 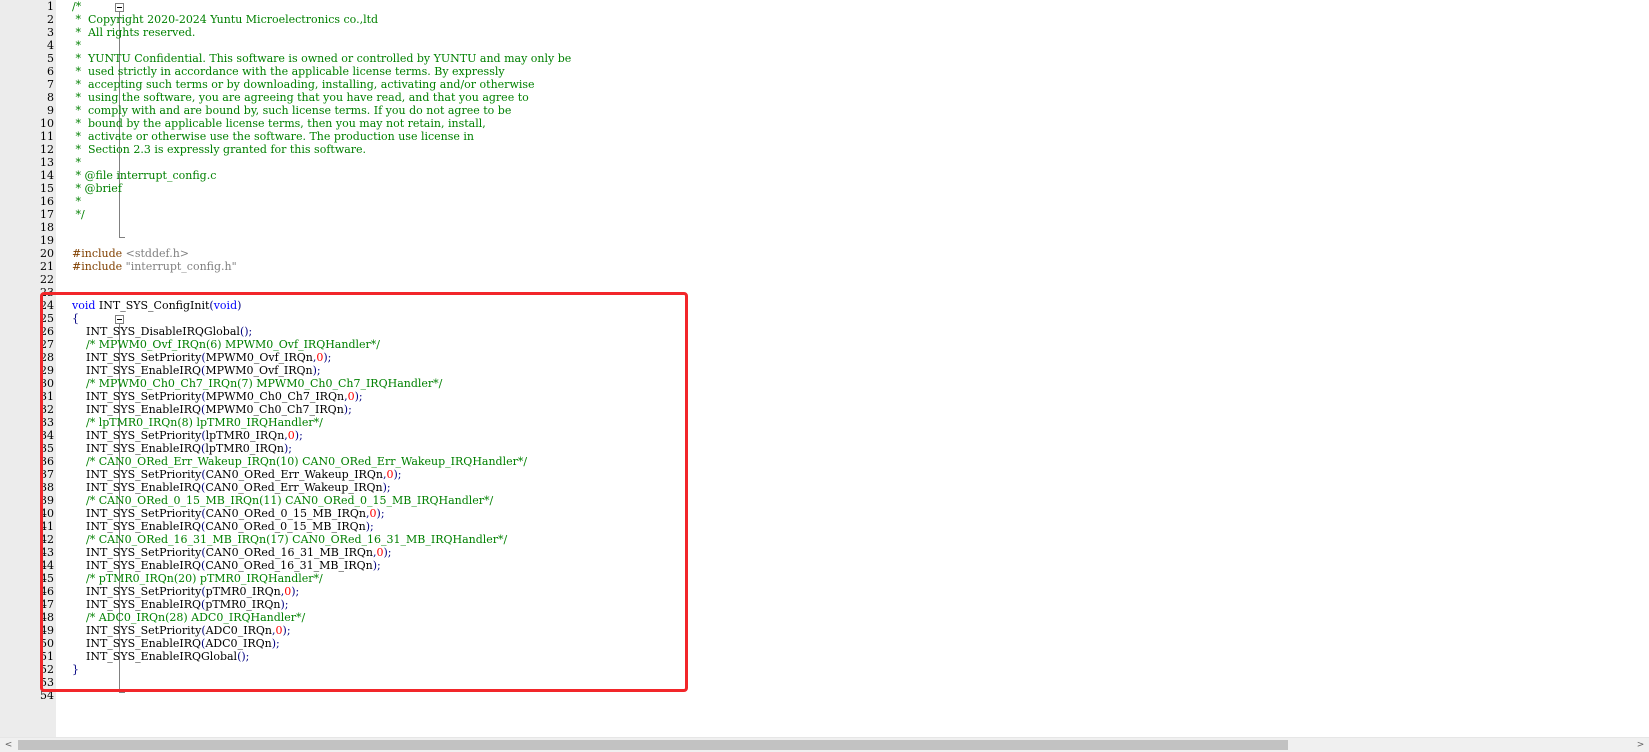 What do you see at coordinates (47, 136) in the screenshot?
I see `line-number: 11` at bounding box center [47, 136].